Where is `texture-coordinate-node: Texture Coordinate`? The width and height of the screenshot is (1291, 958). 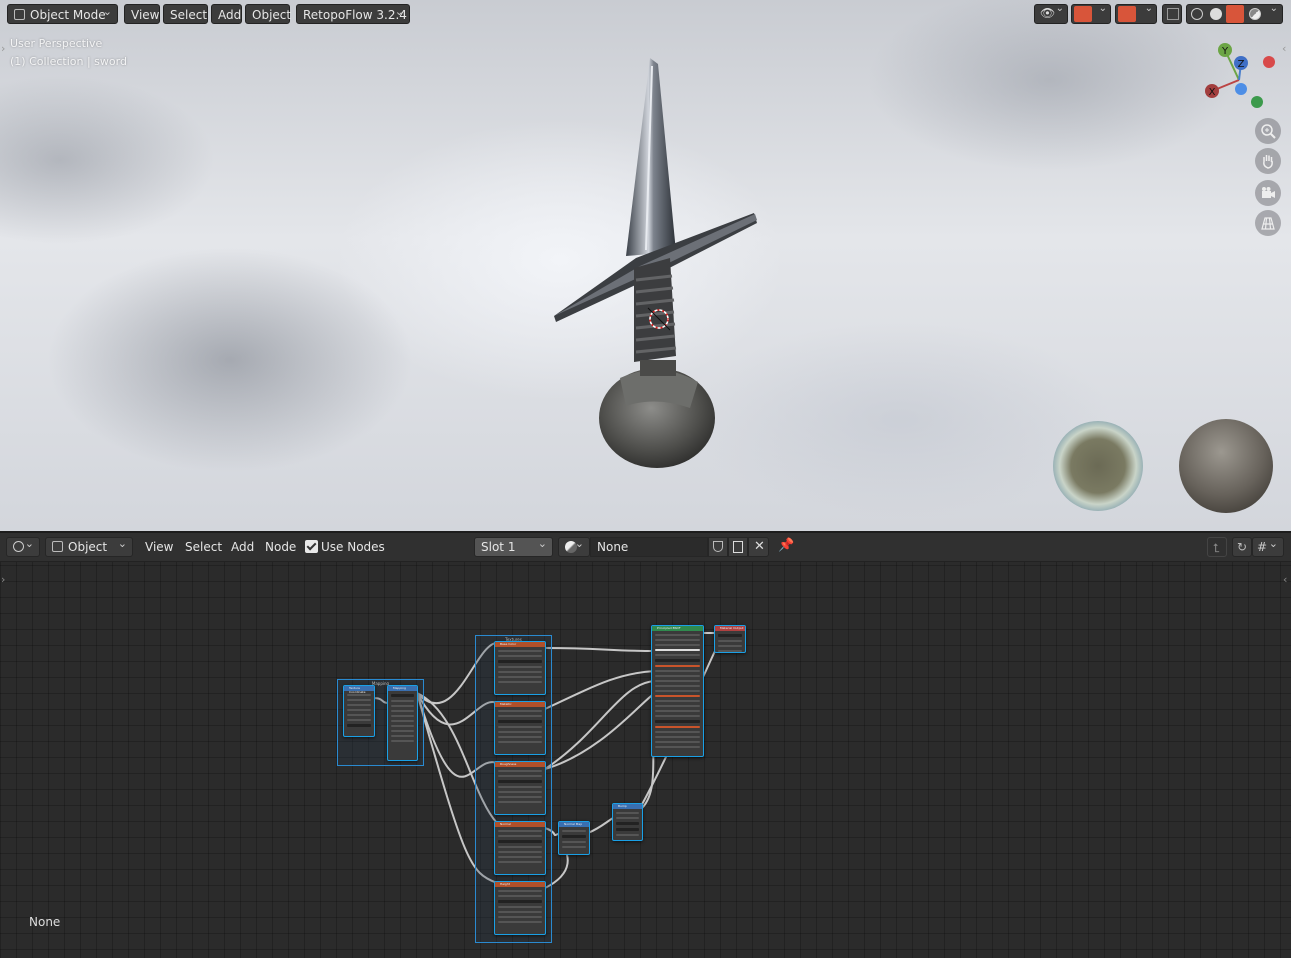
texture-coordinate-node: Texture Coordinate is located at coordinates (359, 711).